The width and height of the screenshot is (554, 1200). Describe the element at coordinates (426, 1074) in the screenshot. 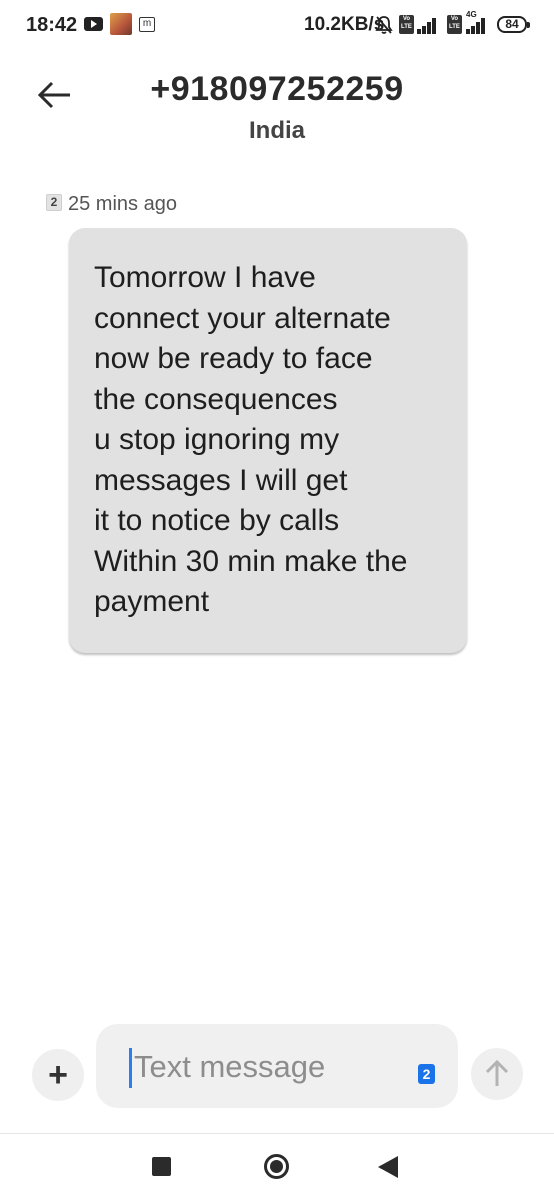

I see `sim-selector: 2` at that location.